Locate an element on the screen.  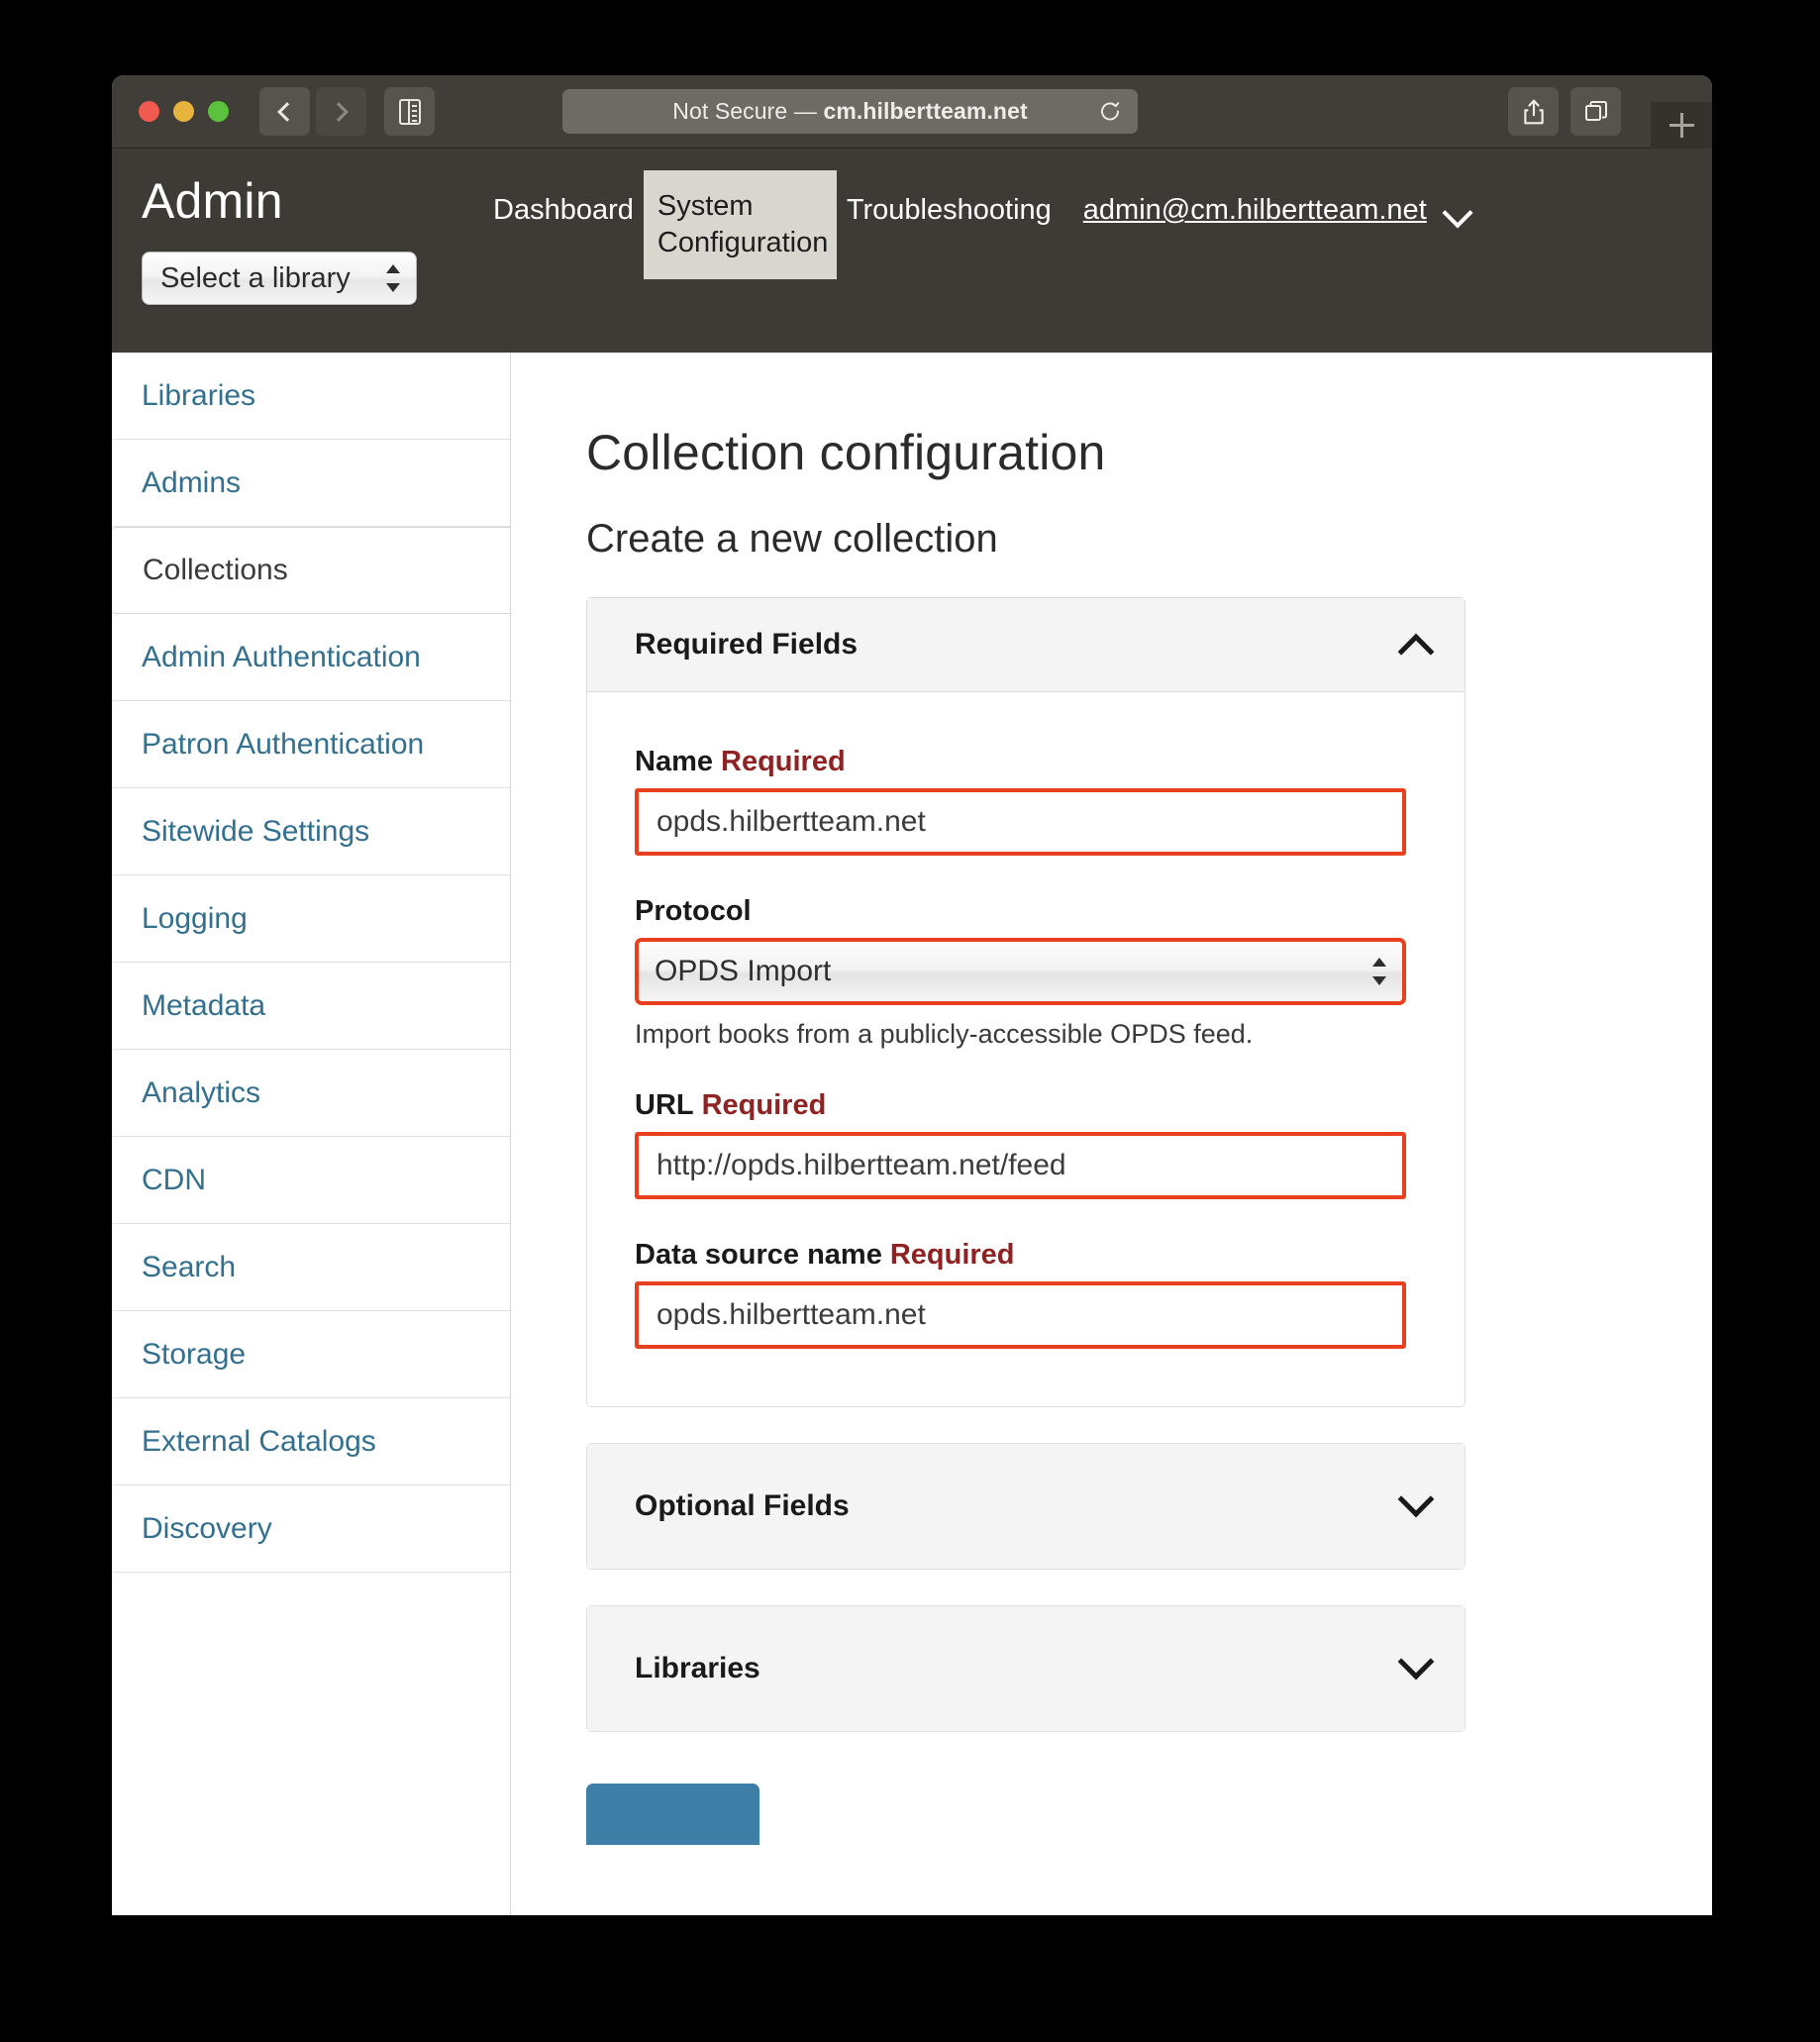
sidebar-item-sitewide-settings: Sitewide Settings is located at coordinates (311, 832).